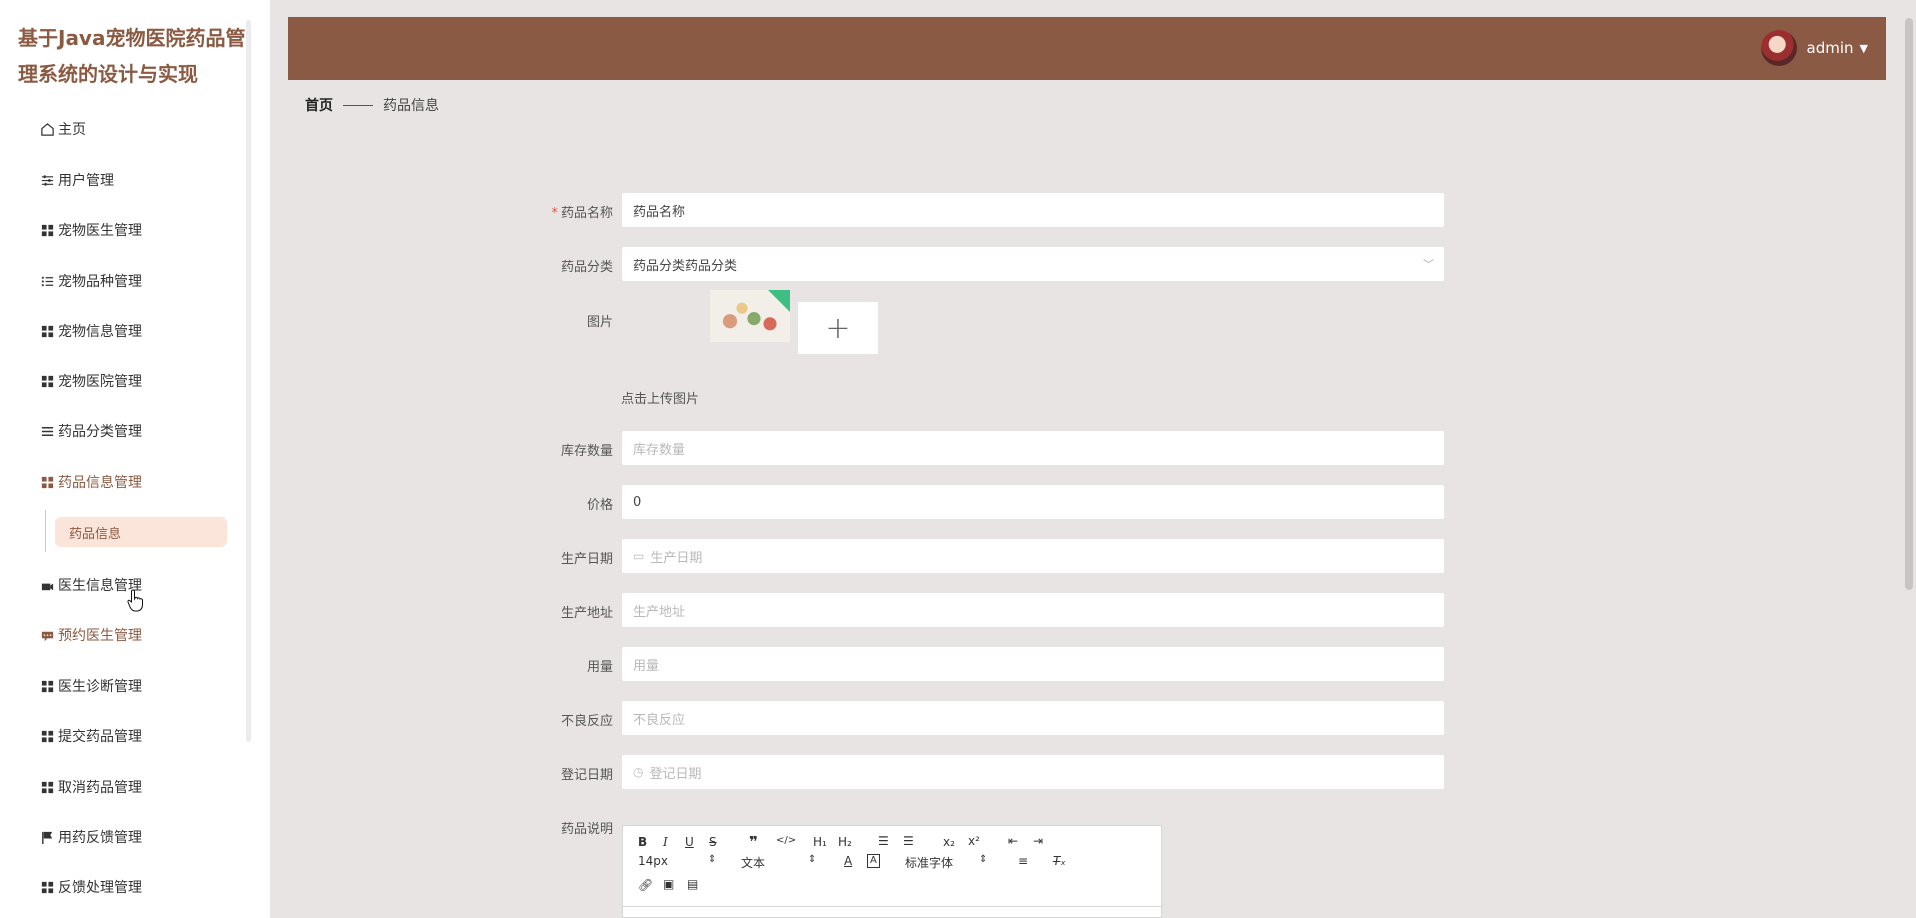 The height and width of the screenshot is (918, 1916). I want to click on ordered-list-icon: ☰, so click(883, 841).